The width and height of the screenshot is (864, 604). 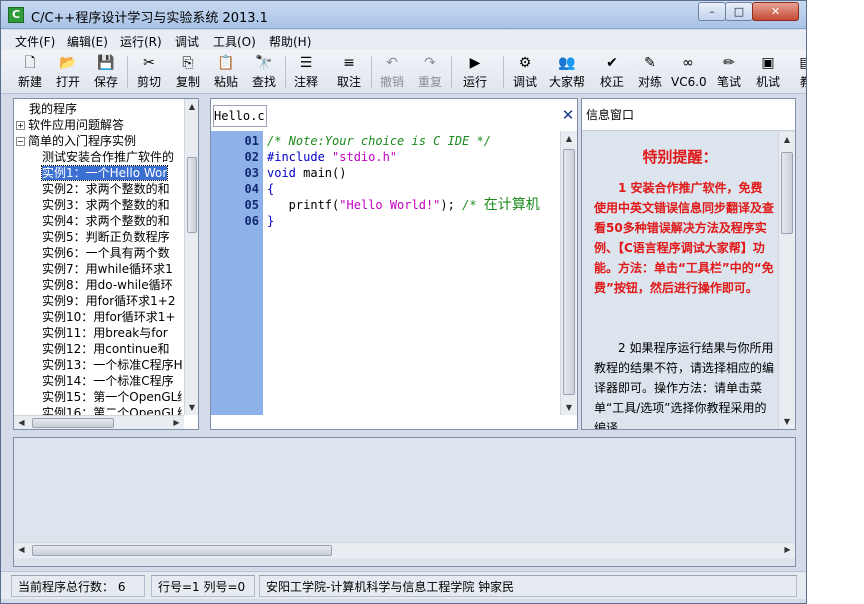 What do you see at coordinates (191, 106) in the screenshot?
I see `scroll-up-arrow-icon: ▲` at bounding box center [191, 106].